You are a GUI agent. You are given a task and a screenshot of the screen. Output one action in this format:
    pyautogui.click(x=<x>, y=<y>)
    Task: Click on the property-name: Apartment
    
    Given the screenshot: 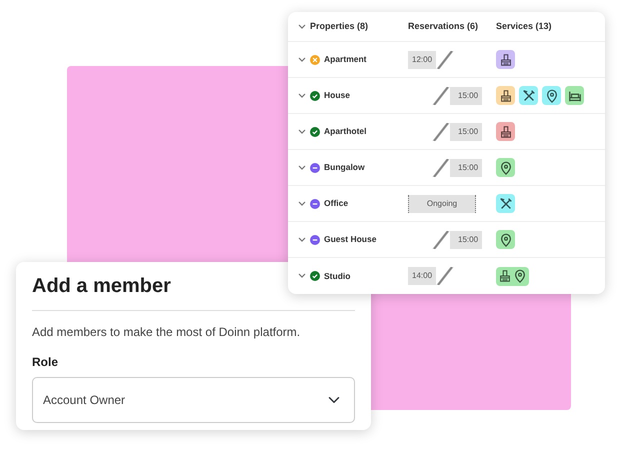 What is the action you would take?
    pyautogui.click(x=345, y=59)
    